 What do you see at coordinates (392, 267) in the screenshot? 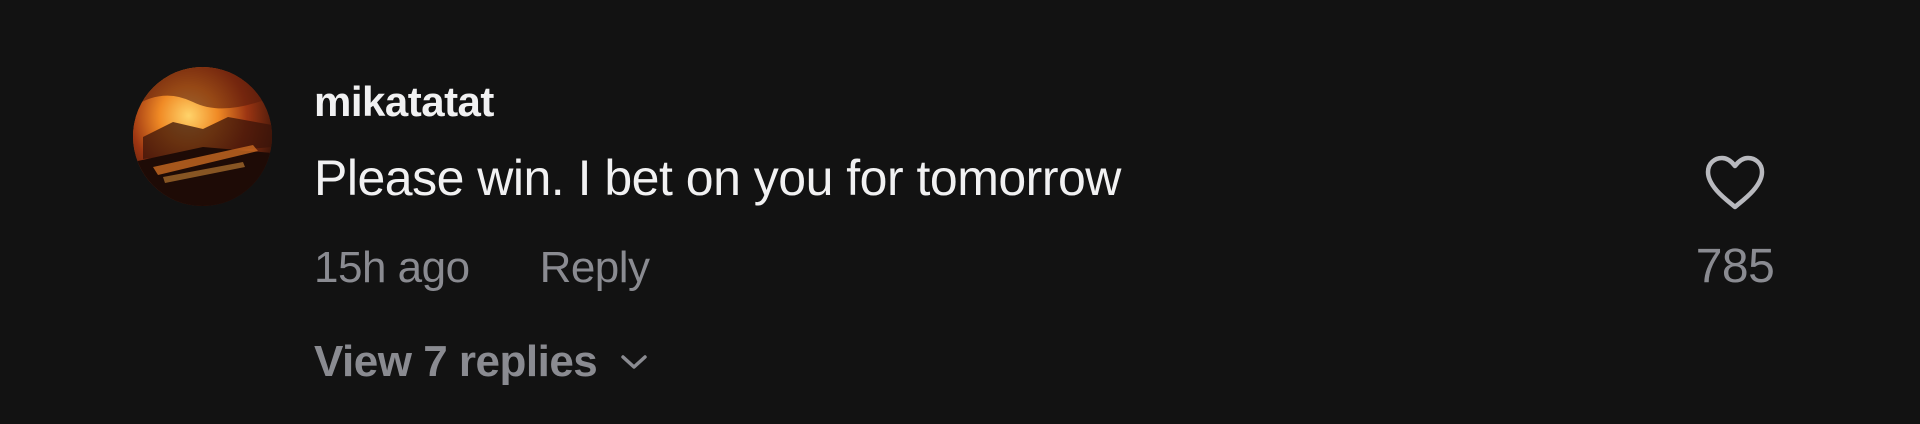
I see `comment-timestamp: 15h ago` at bounding box center [392, 267].